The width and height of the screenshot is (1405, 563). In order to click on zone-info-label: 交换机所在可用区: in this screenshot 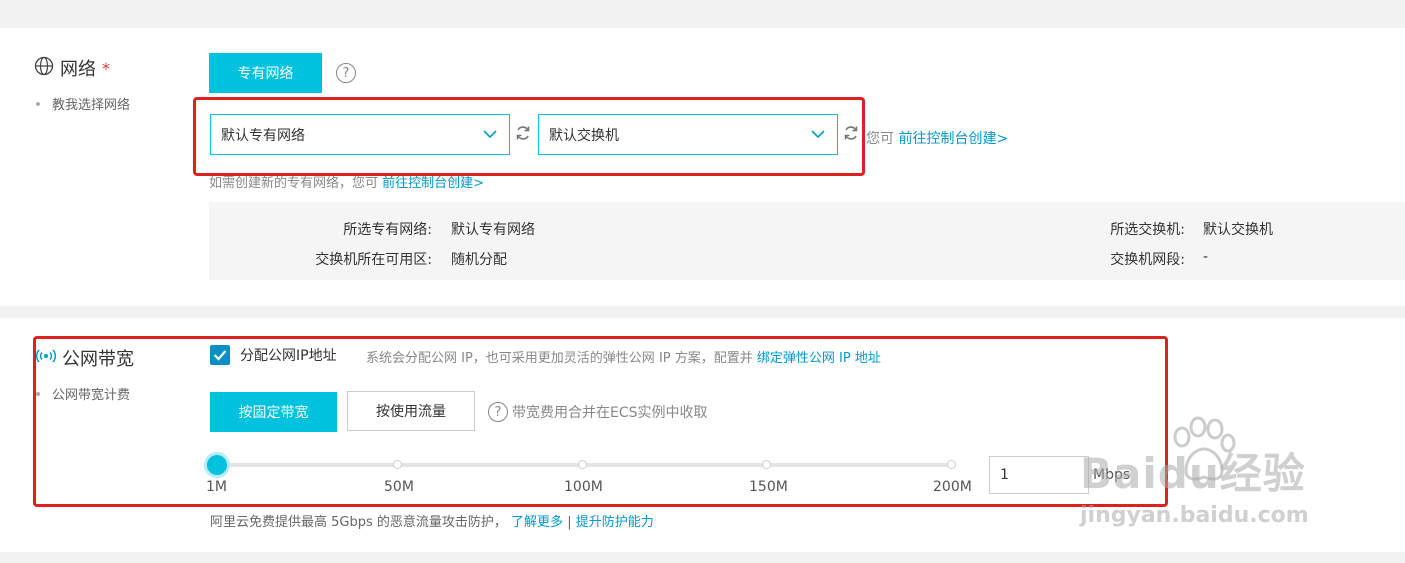, I will do `click(373, 260)`.